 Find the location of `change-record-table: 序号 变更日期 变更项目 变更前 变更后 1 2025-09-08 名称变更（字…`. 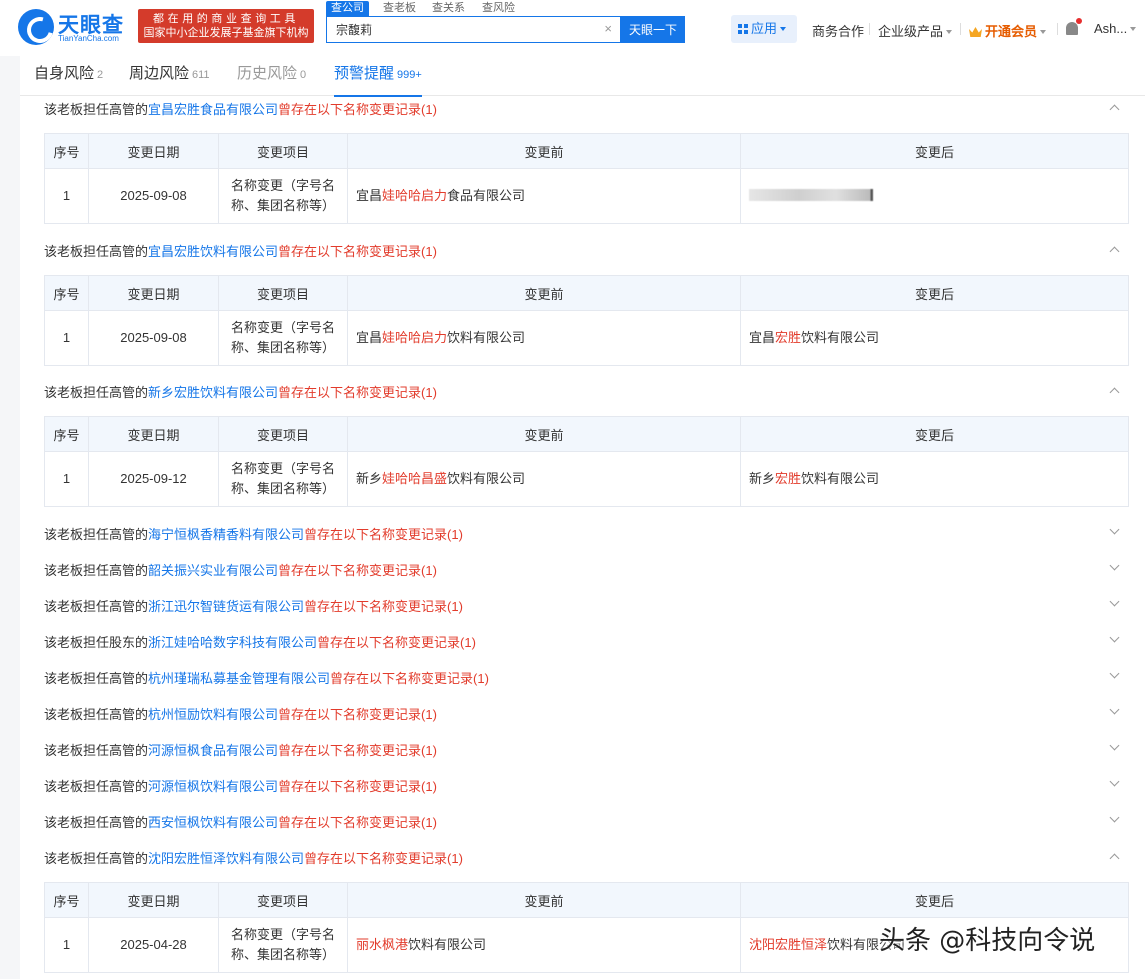

change-record-table: 序号 变更日期 变更项目 变更前 变更后 1 2025-09-08 名称变更（字… is located at coordinates (586, 178).